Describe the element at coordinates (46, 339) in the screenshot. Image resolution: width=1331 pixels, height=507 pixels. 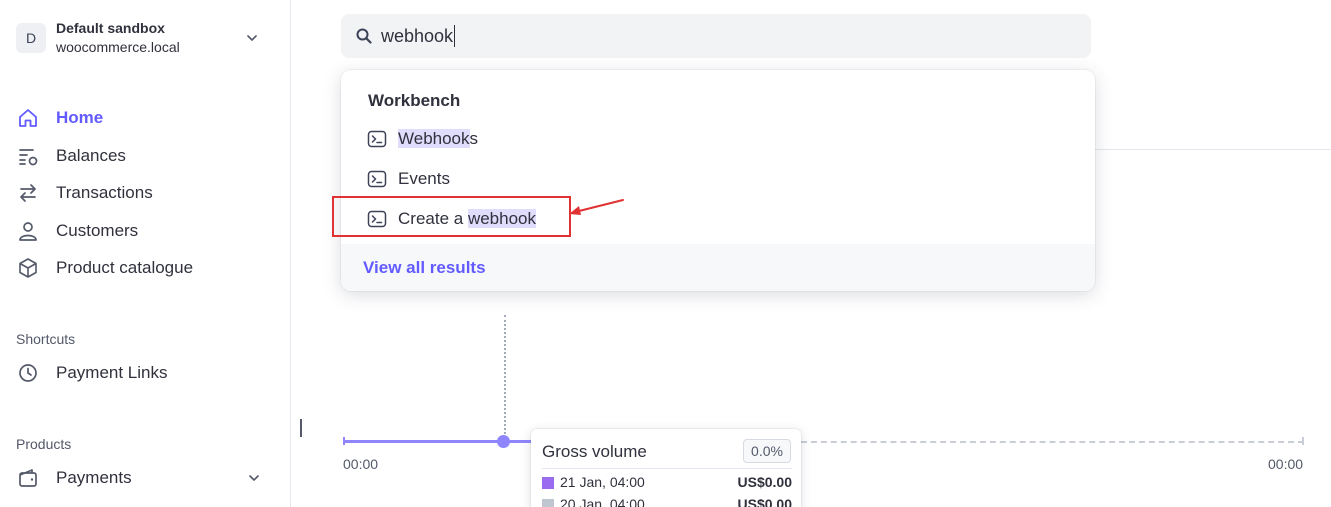
I see `shortcuts-heading: Shortcuts` at that location.